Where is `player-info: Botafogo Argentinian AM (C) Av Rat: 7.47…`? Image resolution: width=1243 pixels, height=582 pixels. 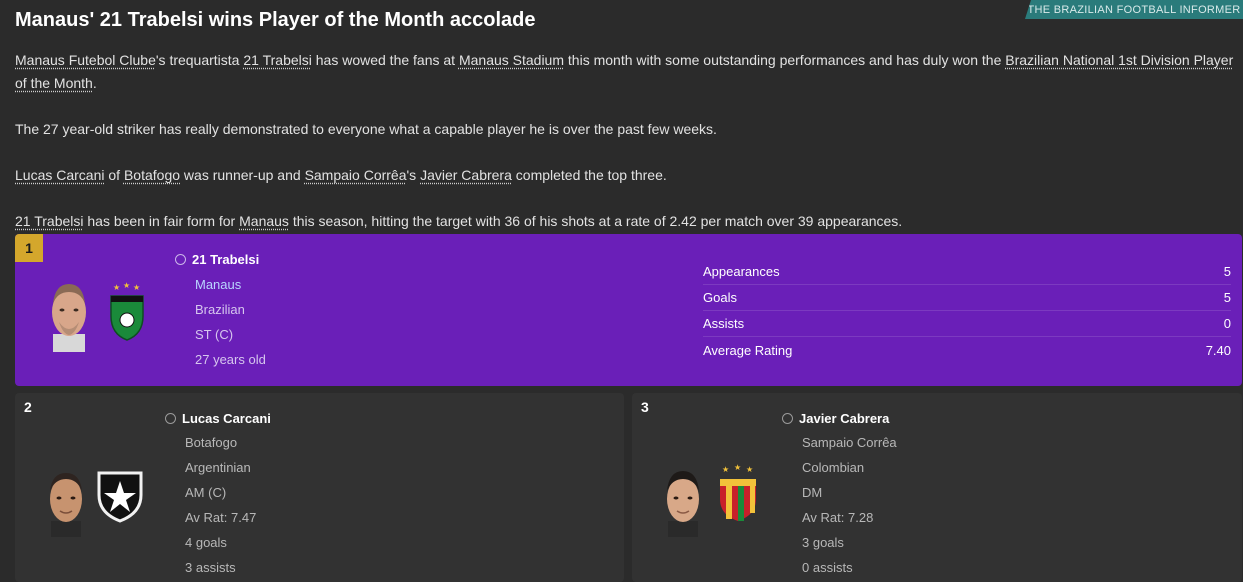 player-info: Botafogo Argentinian AM (C) Av Rat: 7.47… is located at coordinates (220, 505).